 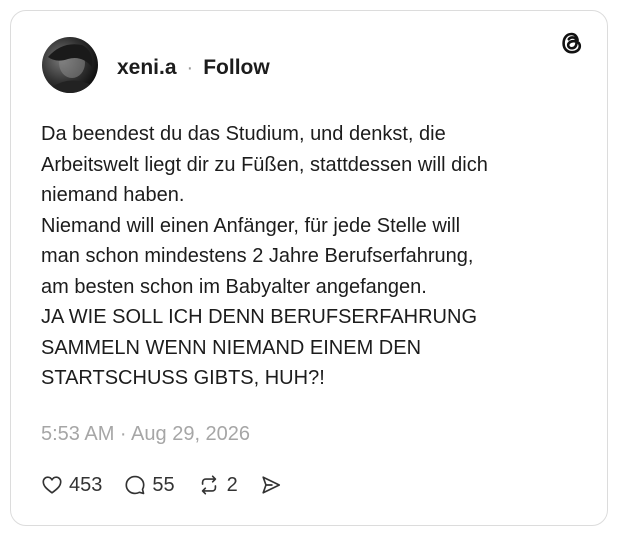 What do you see at coordinates (70, 68) in the screenshot?
I see `avatar-photo` at bounding box center [70, 68].